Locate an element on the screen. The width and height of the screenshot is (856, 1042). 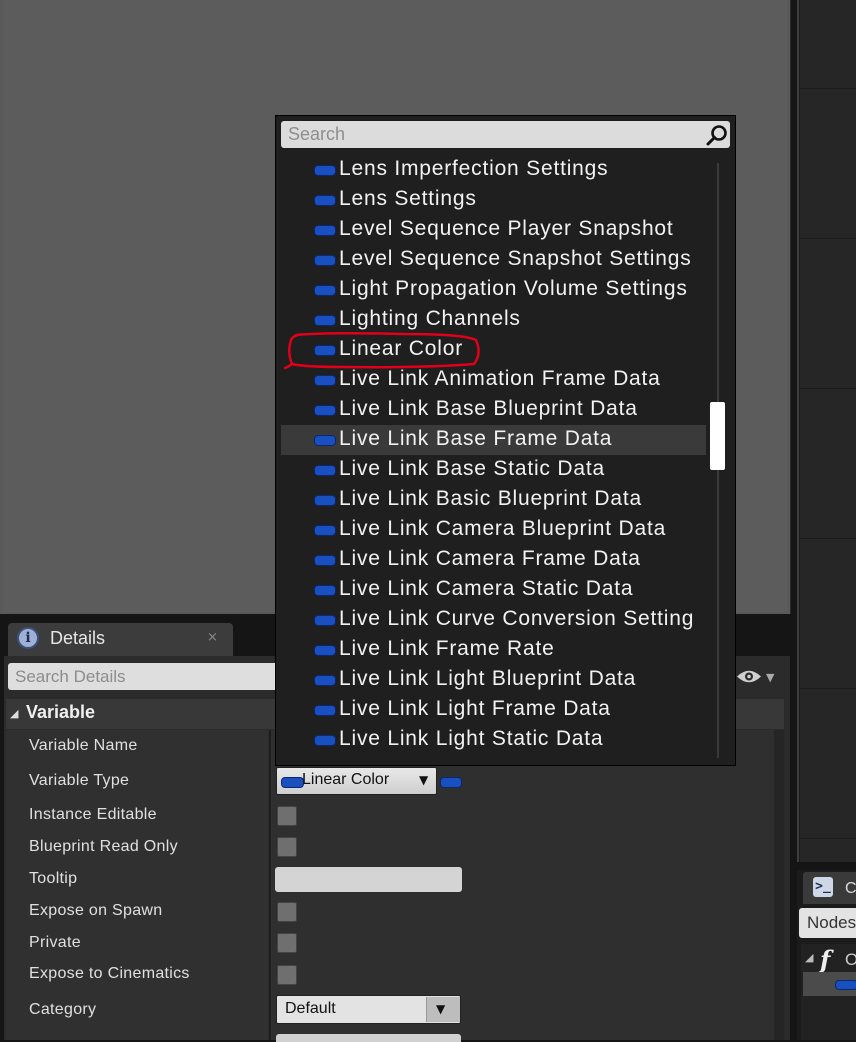
type-list-item: Live Link Curve Conversion Setting is located at coordinates (493, 620).